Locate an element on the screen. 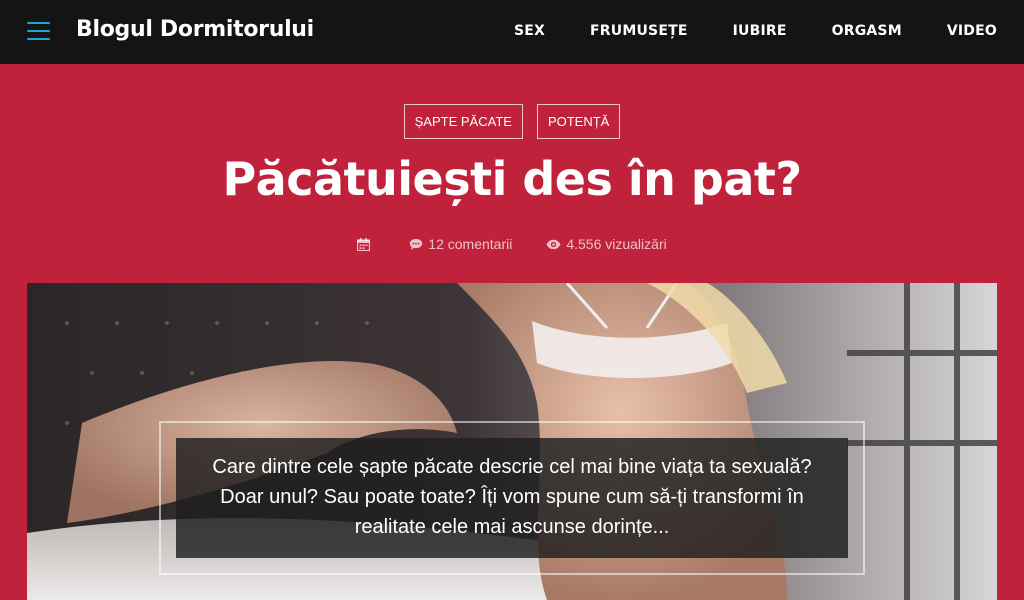 The height and width of the screenshot is (600, 1024). article-meta: 12 comentarii 4.556 vizualizări is located at coordinates (512, 244).